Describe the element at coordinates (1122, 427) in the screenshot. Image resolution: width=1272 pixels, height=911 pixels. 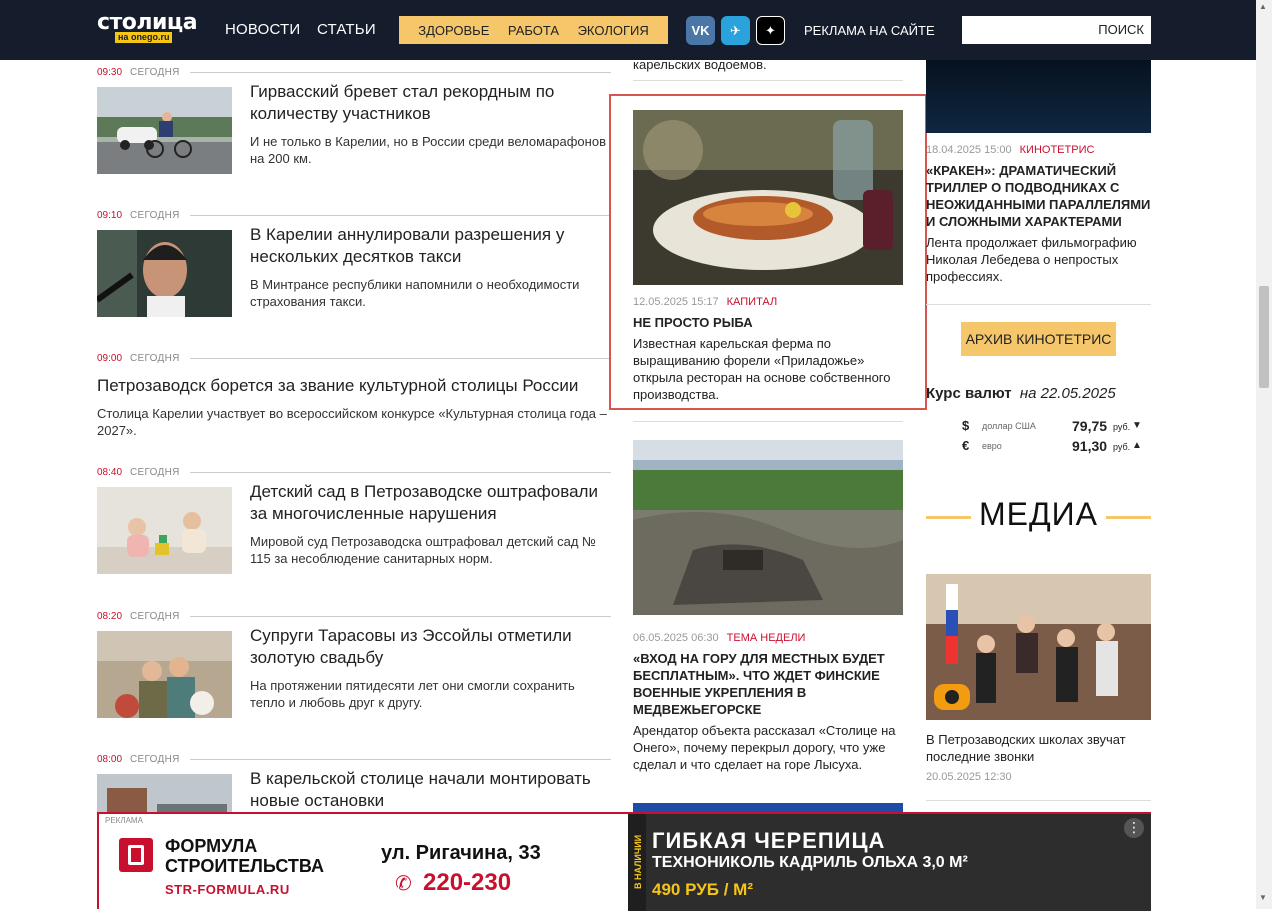
I see `currency-unit: руб.` at that location.